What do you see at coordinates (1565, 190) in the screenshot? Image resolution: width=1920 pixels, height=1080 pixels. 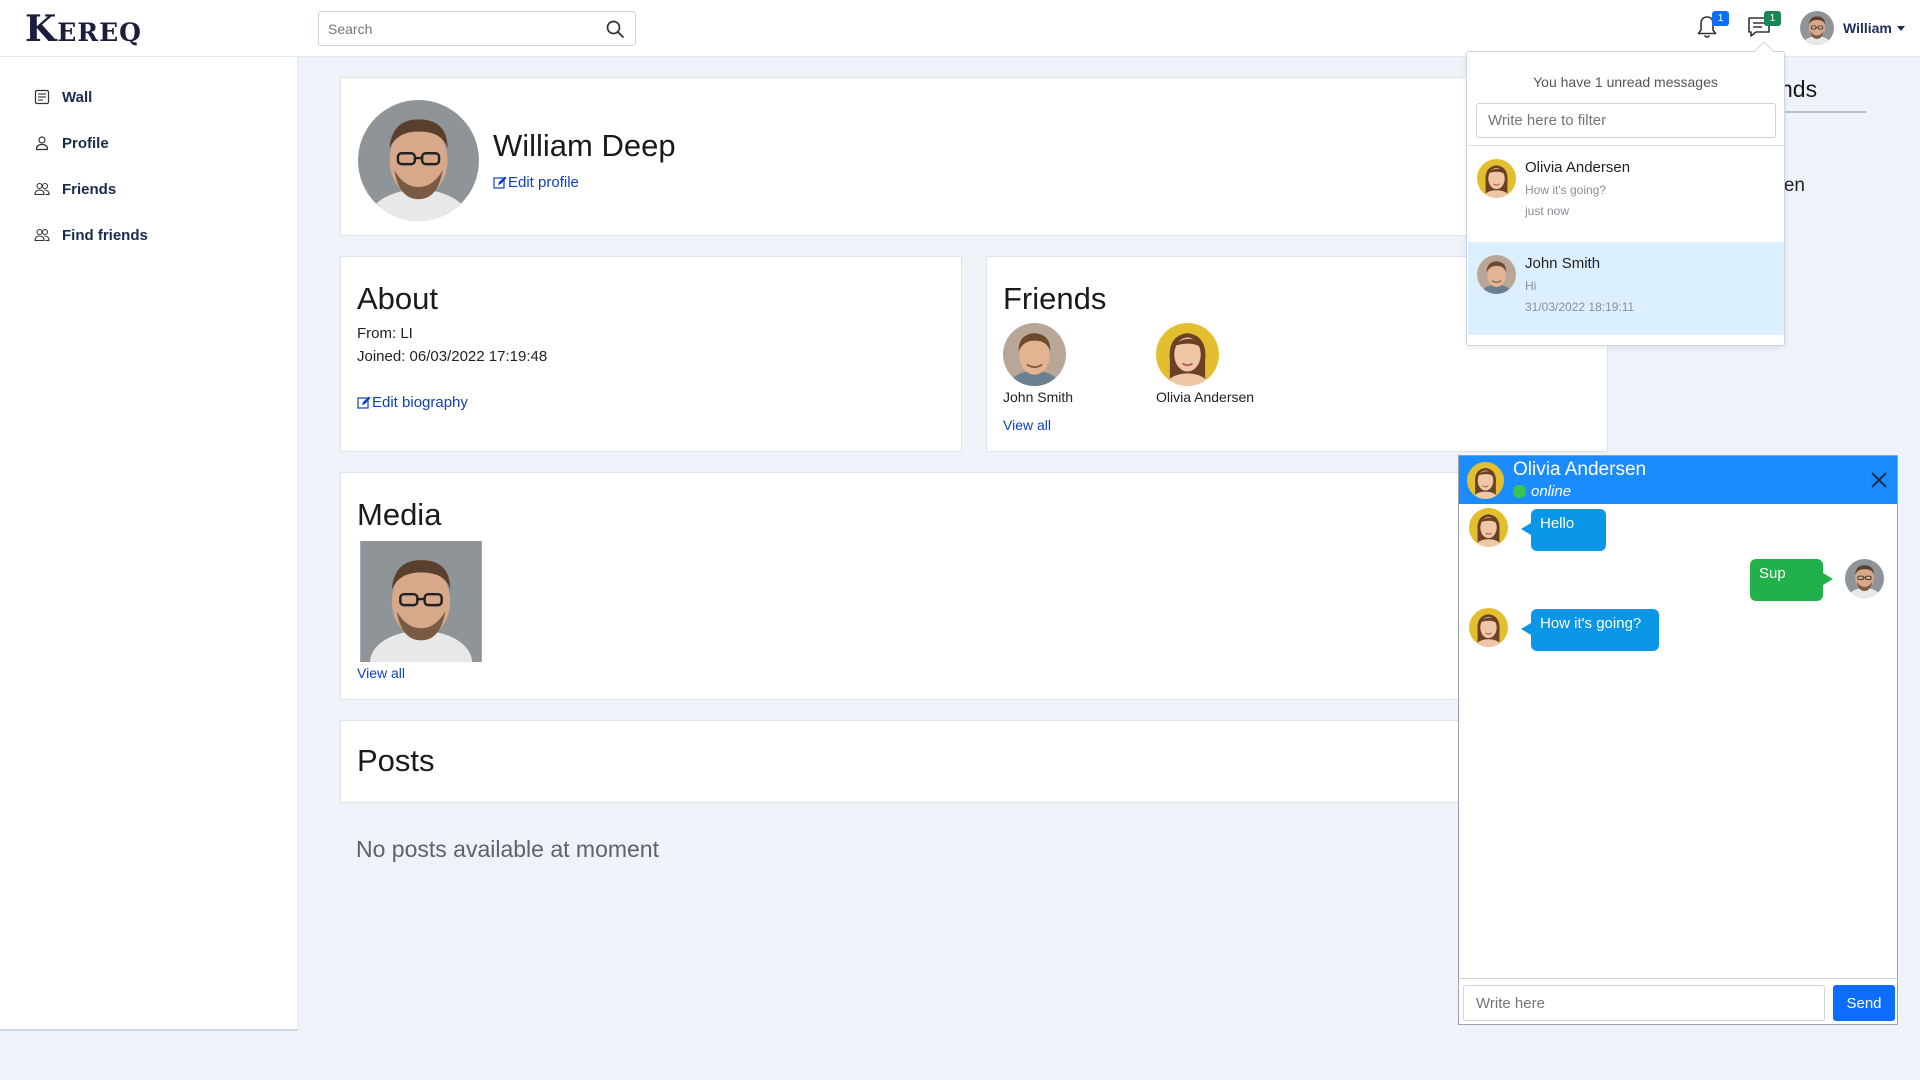 I see `message-preview: How it's going?` at bounding box center [1565, 190].